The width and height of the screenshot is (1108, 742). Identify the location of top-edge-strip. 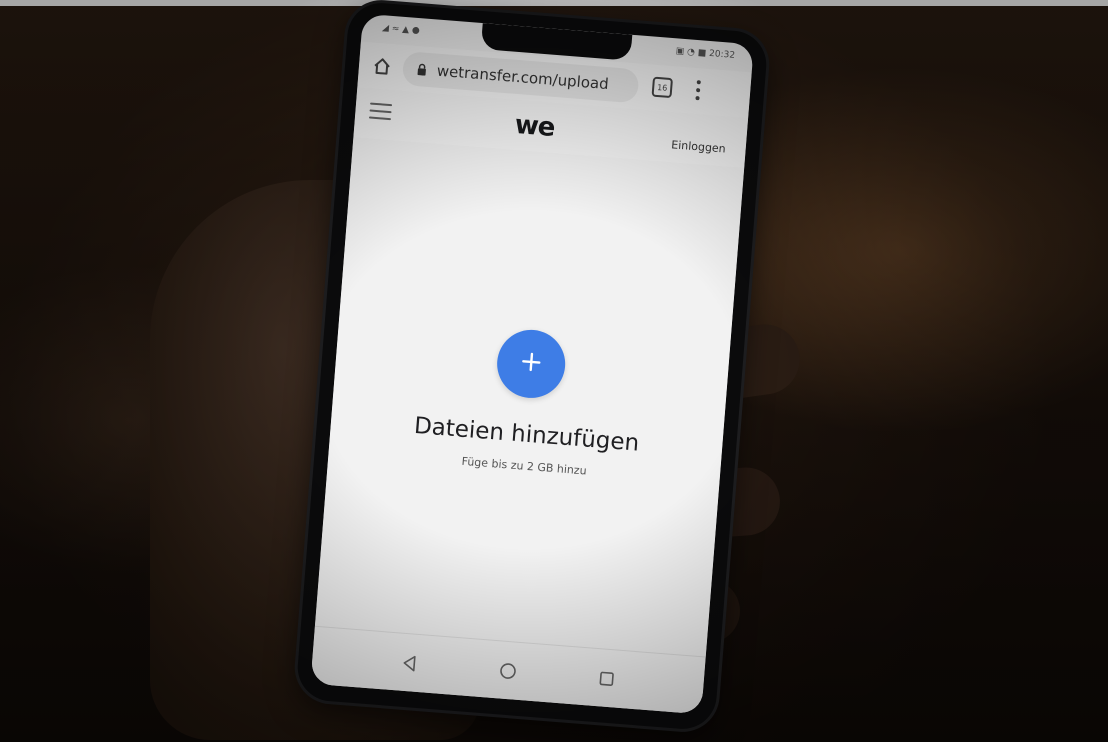
(554, 3).